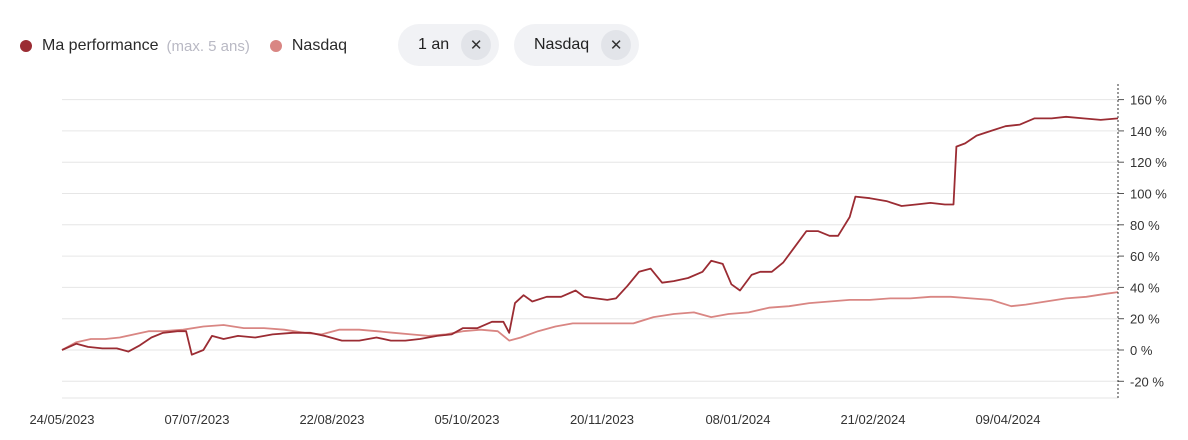  I want to click on x-tick-label: 20/11/2023, so click(602, 419).